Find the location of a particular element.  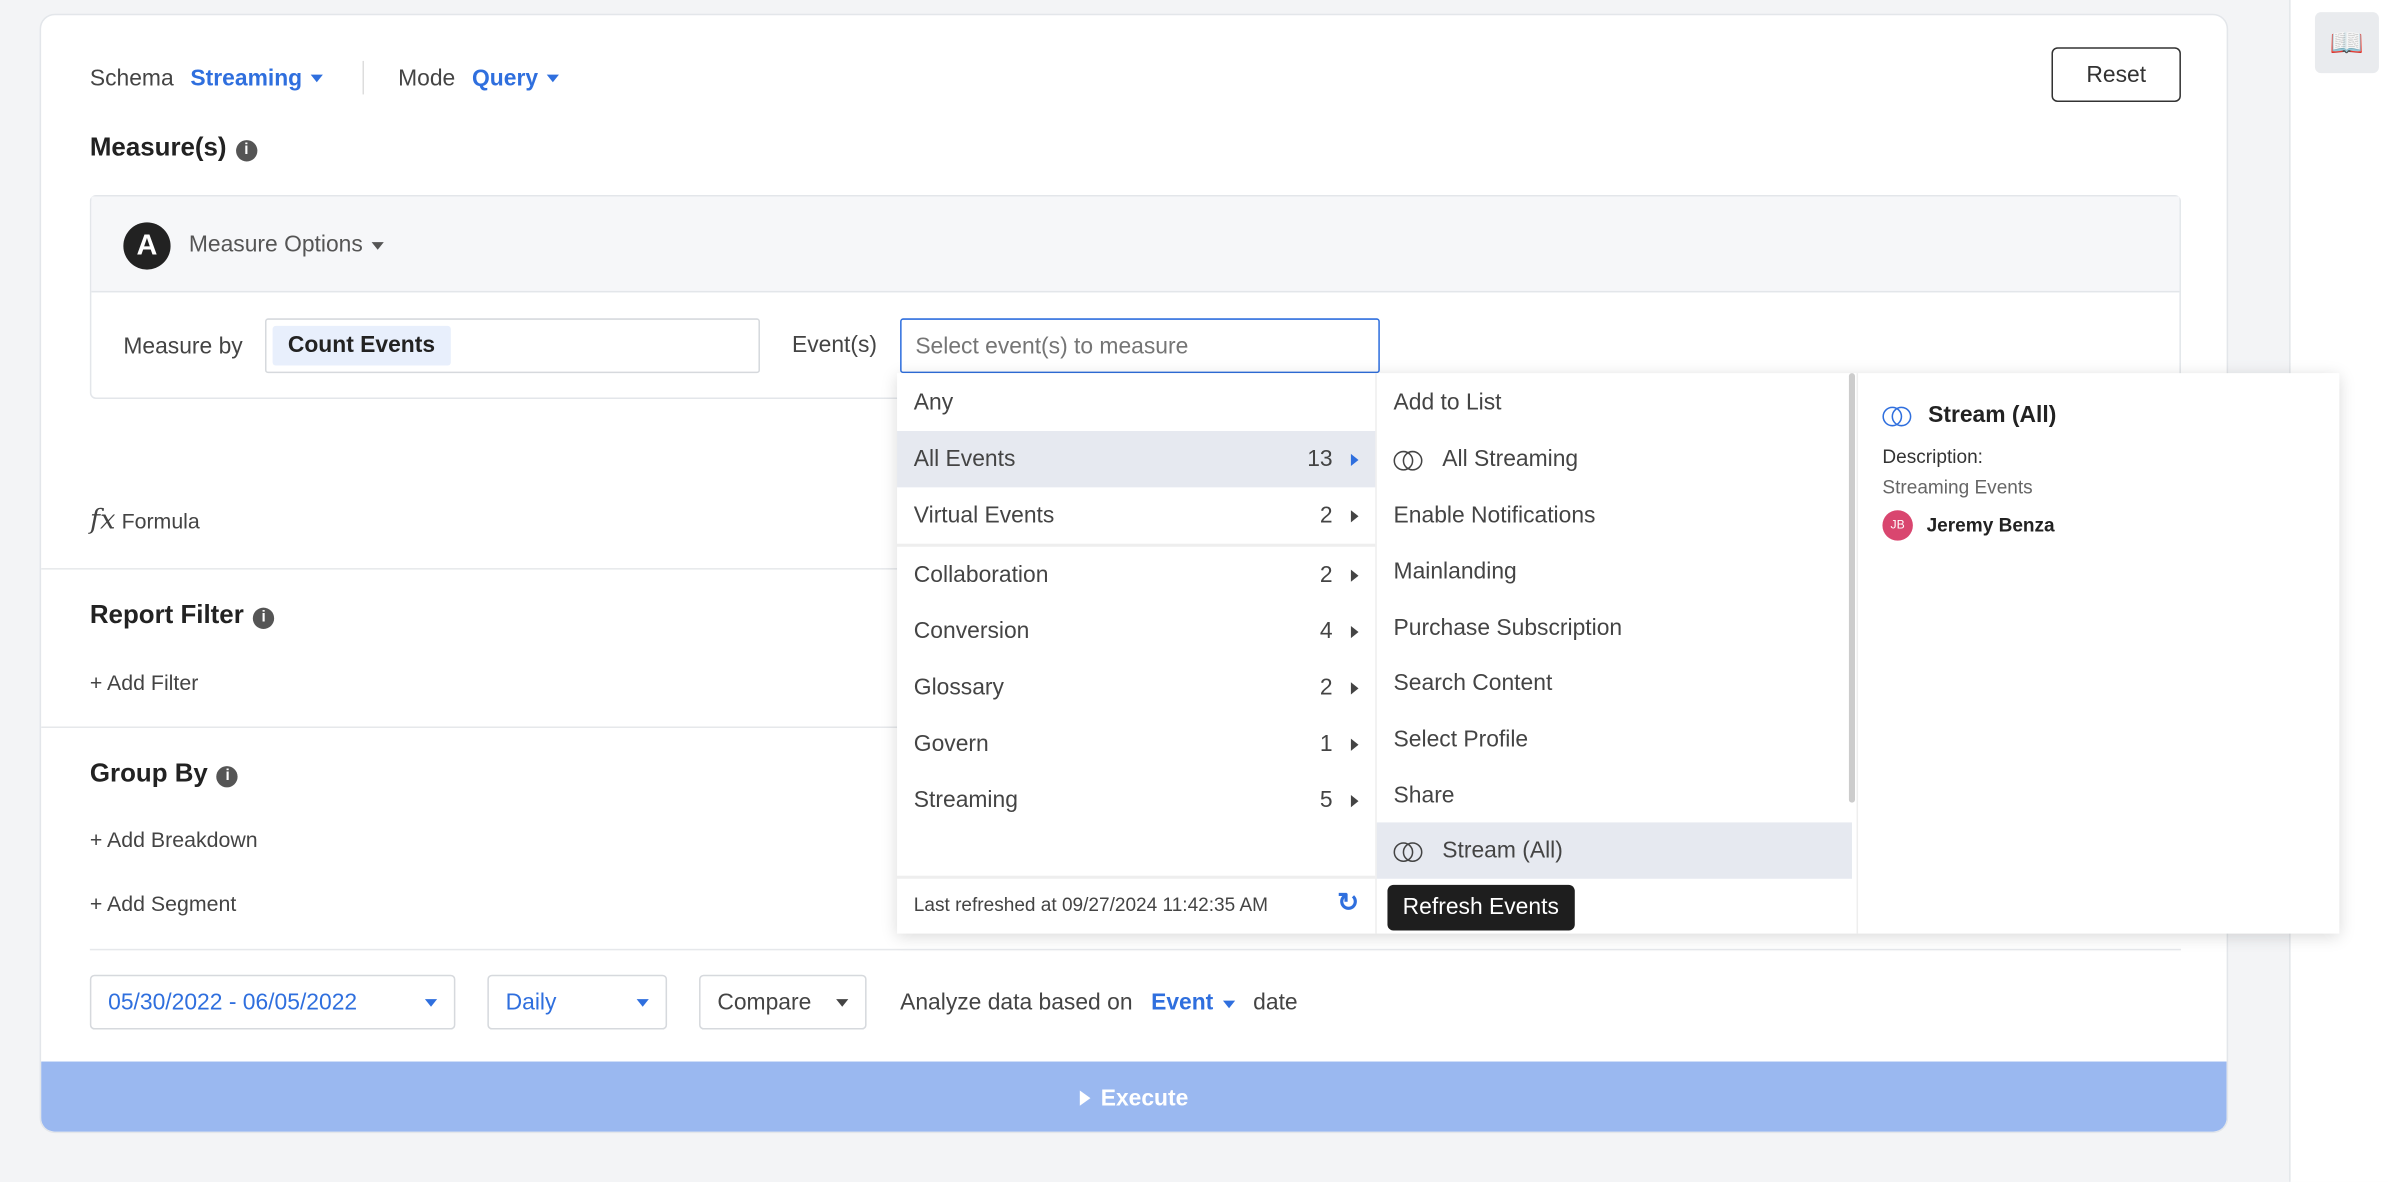

date-range-picker: 05/30/2022 - 06/05/2022 is located at coordinates (272, 1002).